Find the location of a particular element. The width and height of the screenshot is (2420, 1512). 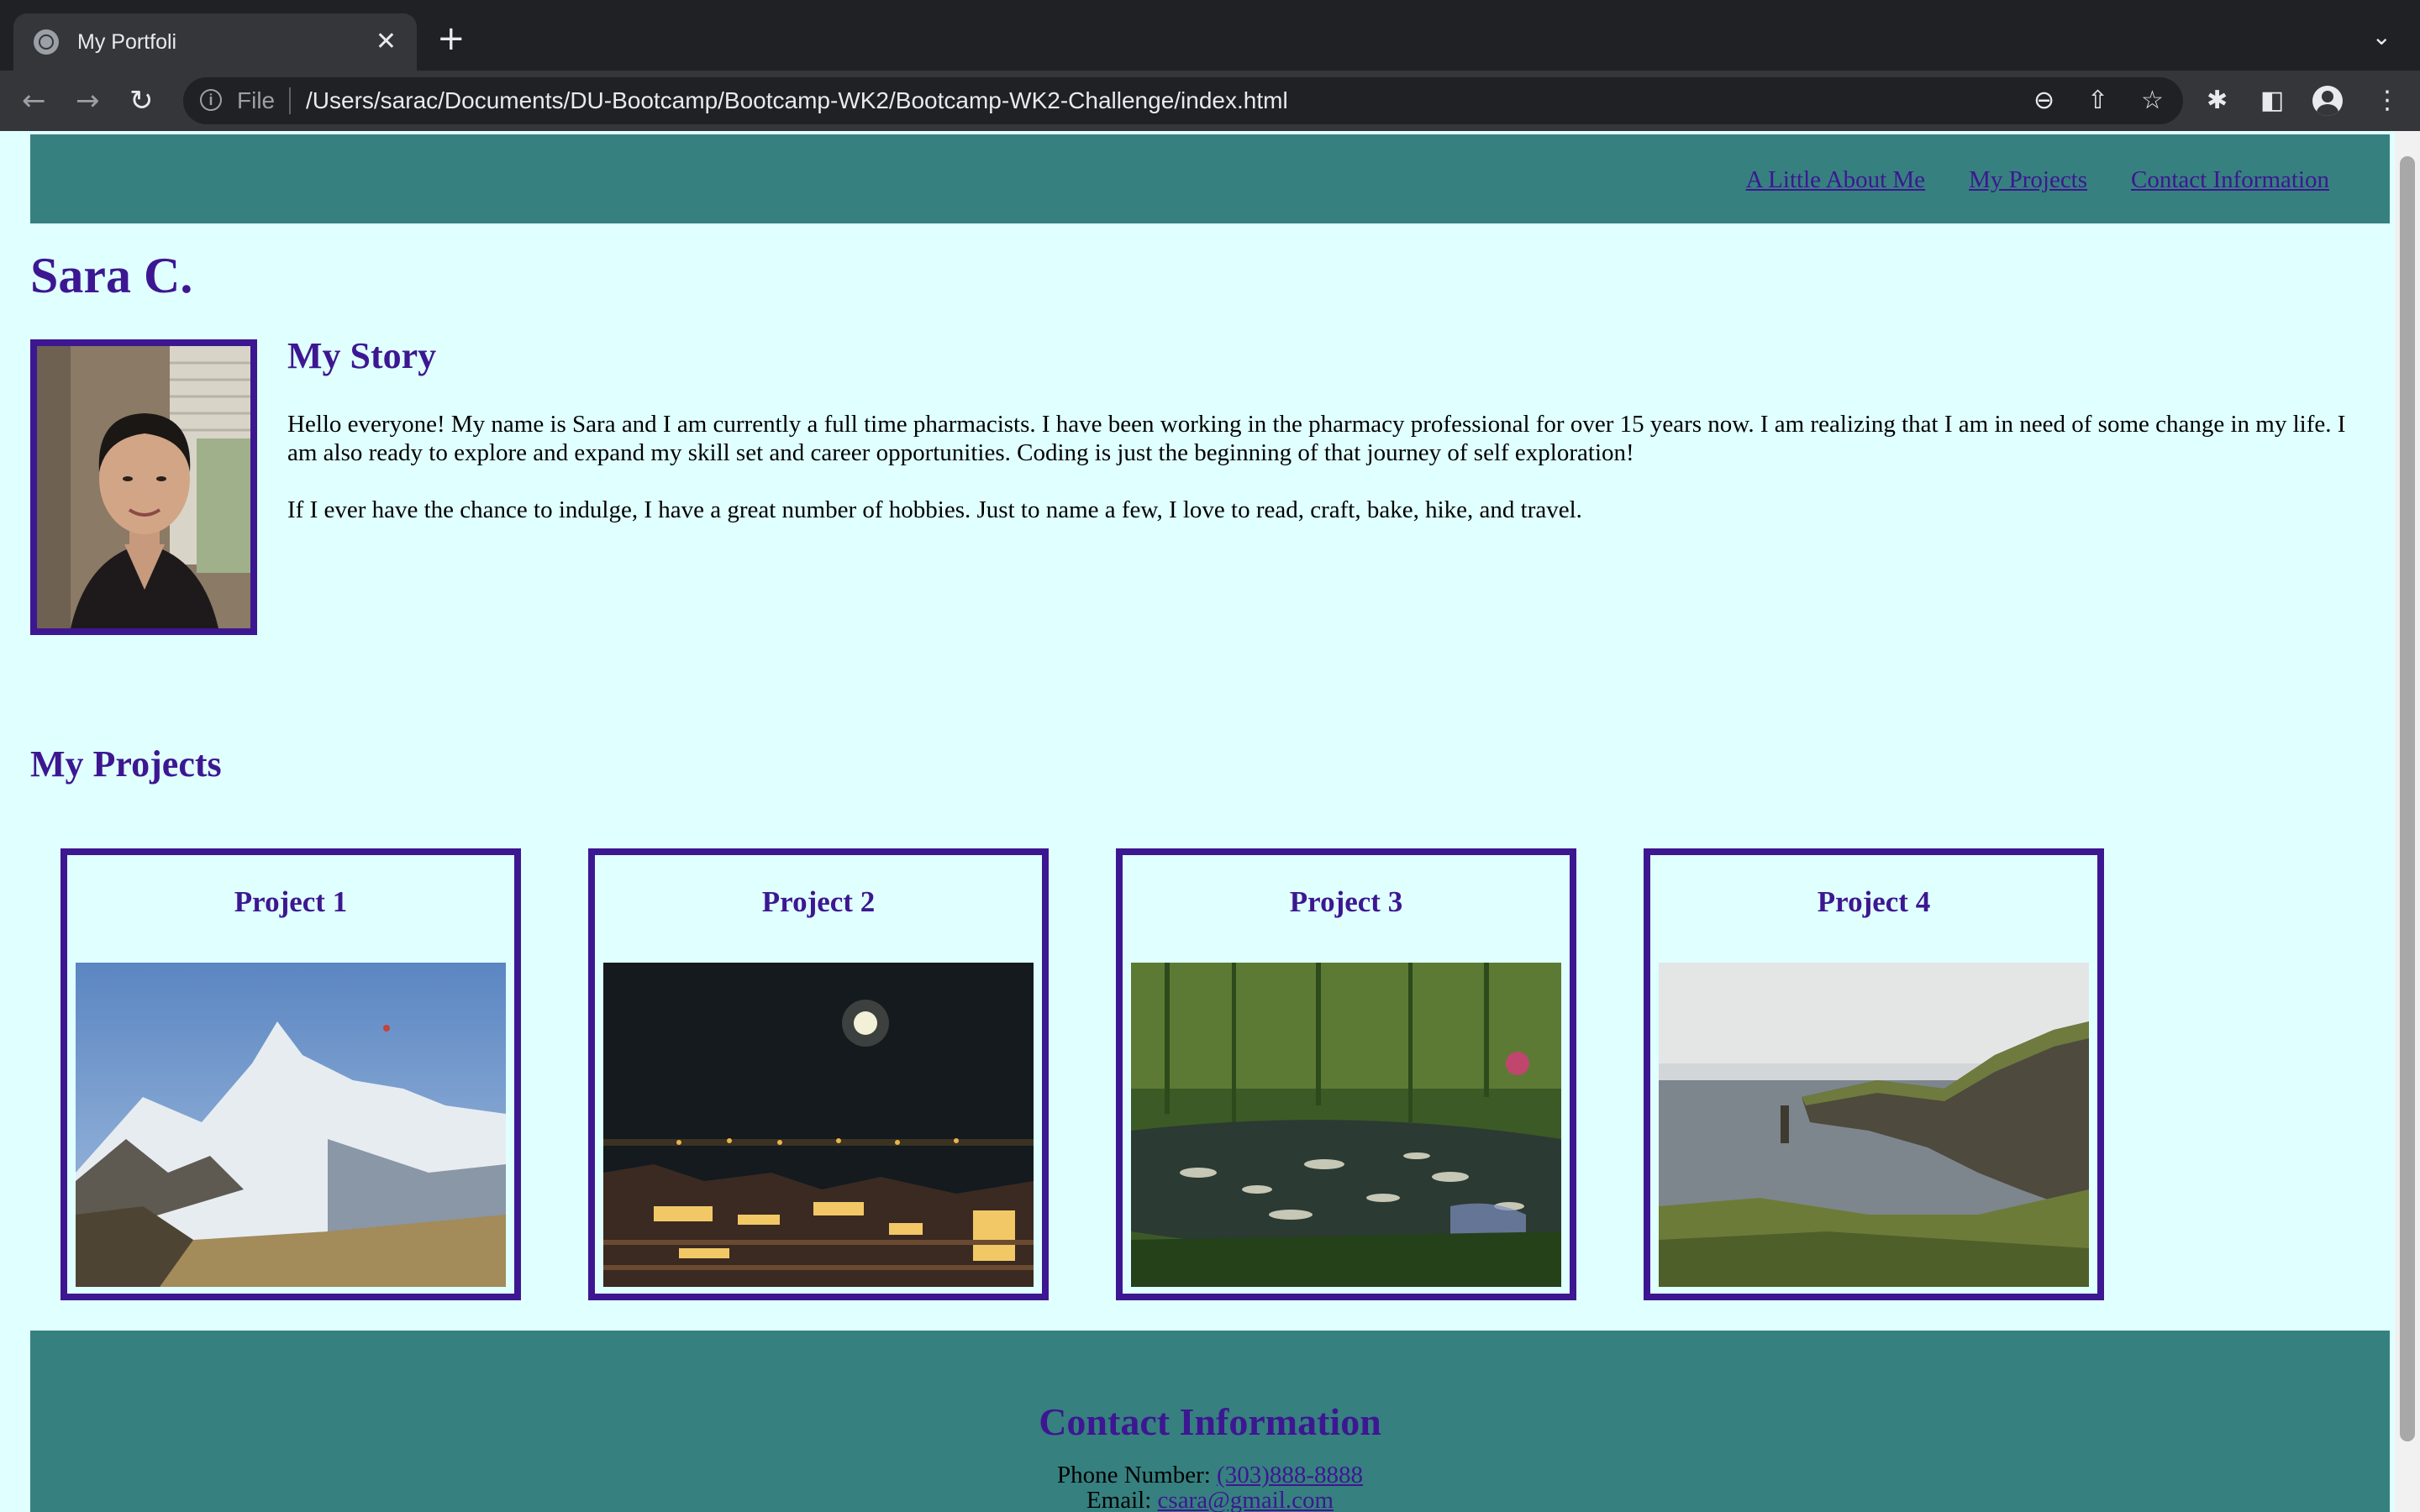

zoom-icon: ⊖ is located at coordinates (2044, 101).